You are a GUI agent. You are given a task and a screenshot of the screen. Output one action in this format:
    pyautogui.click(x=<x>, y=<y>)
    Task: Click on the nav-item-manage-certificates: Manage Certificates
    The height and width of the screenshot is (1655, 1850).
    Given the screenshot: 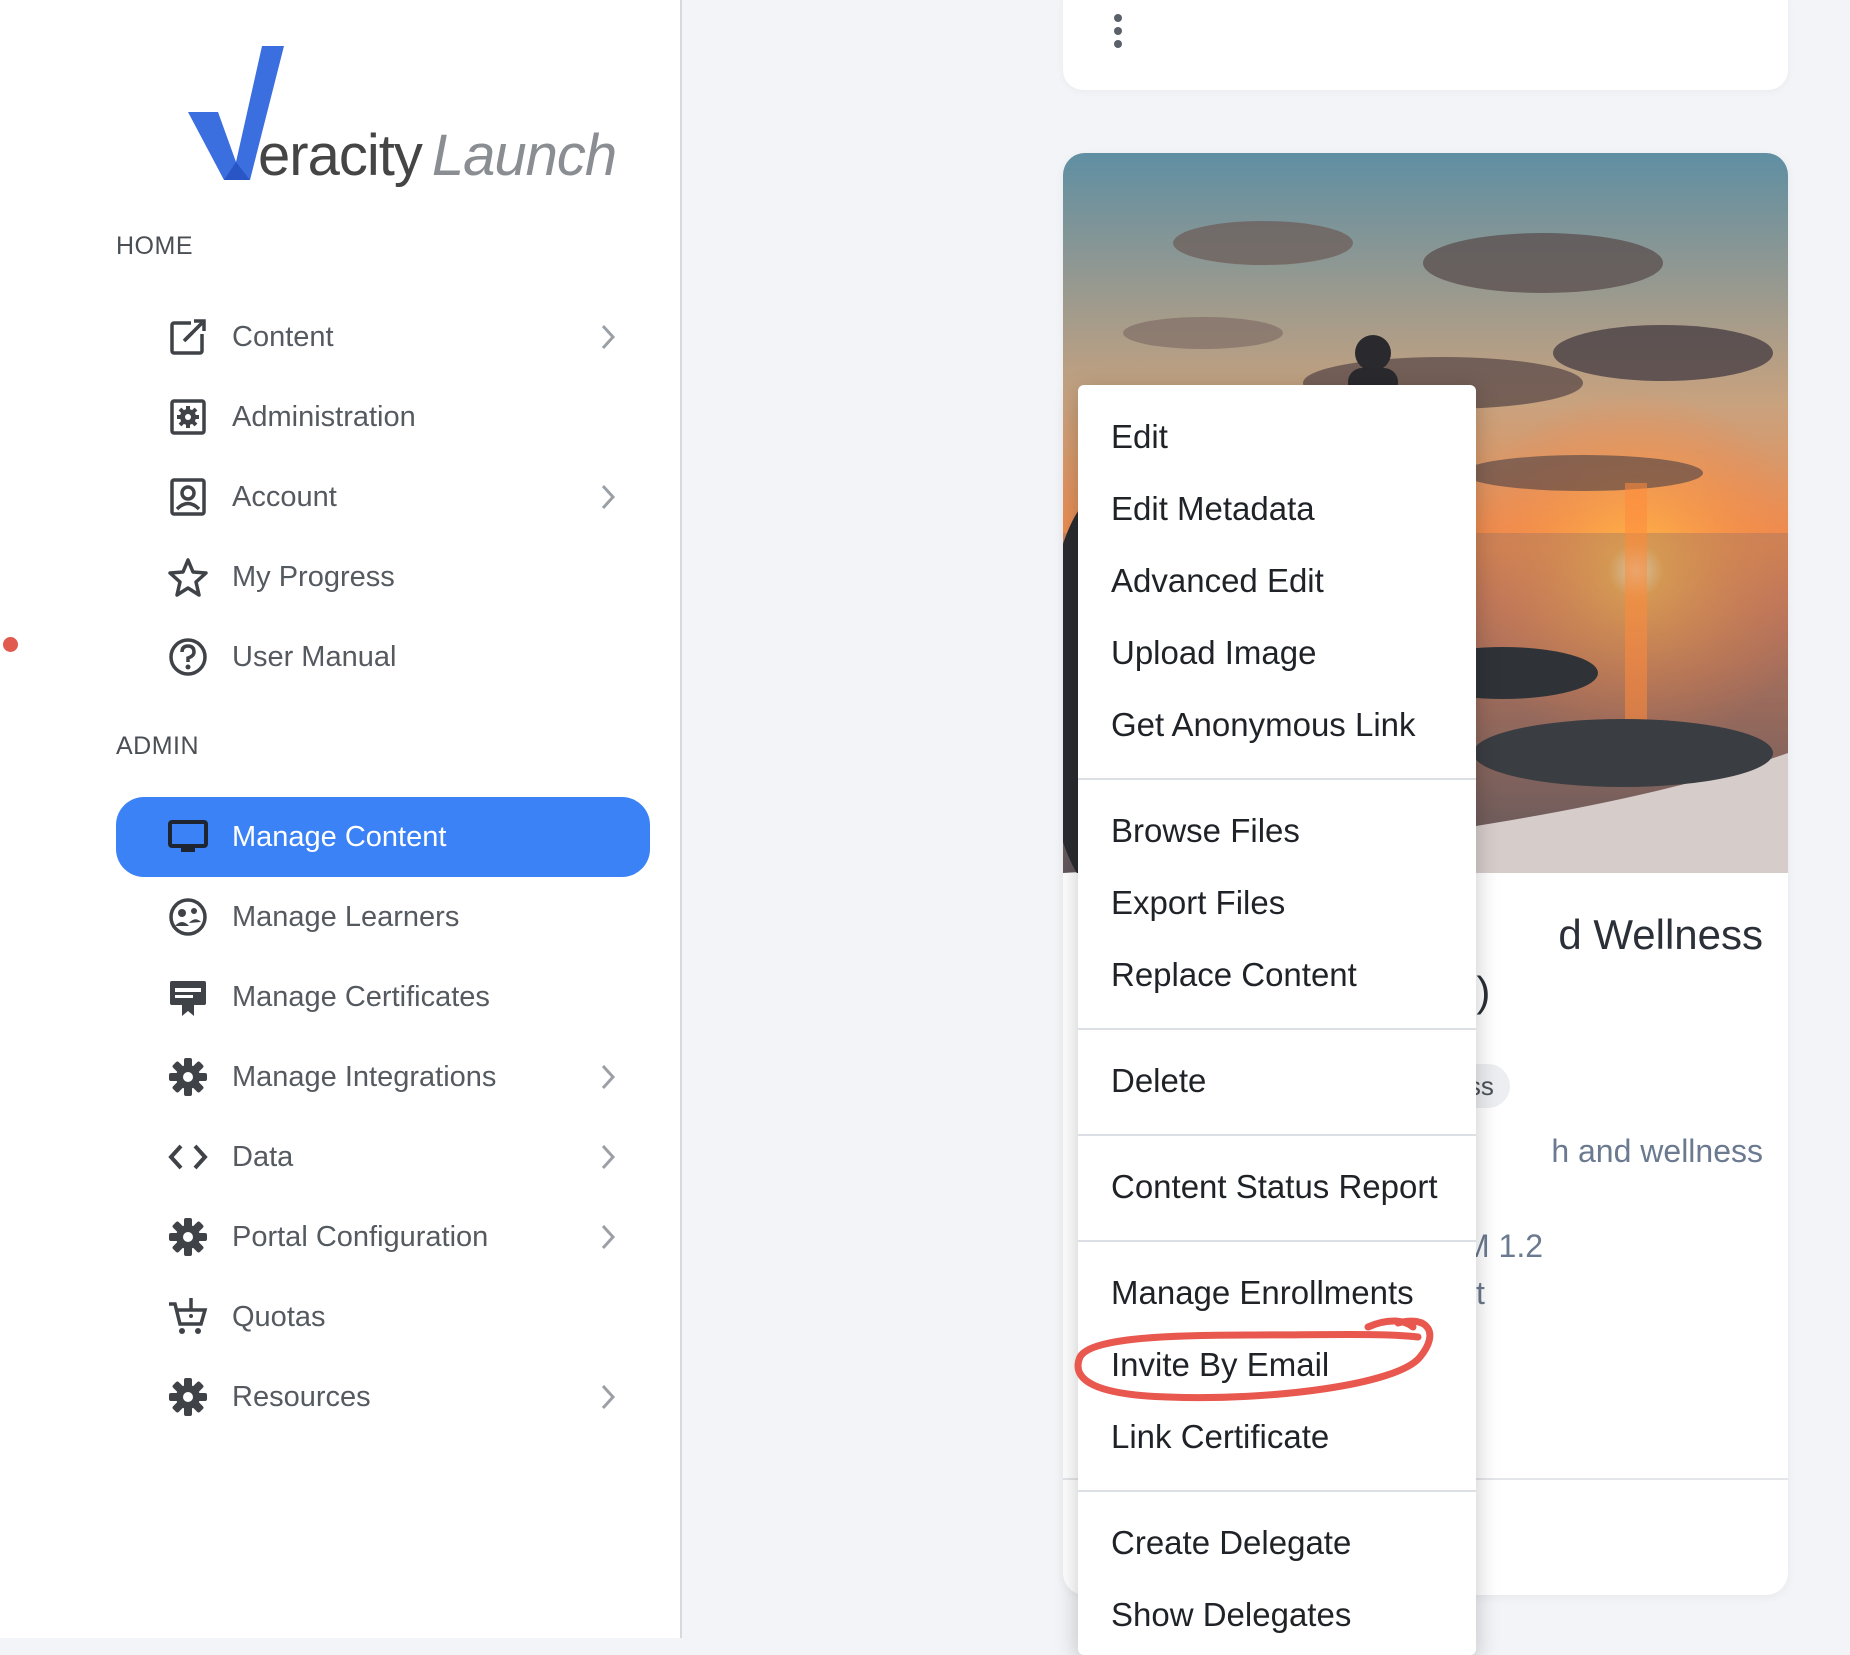 What is the action you would take?
    pyautogui.click(x=383, y=997)
    